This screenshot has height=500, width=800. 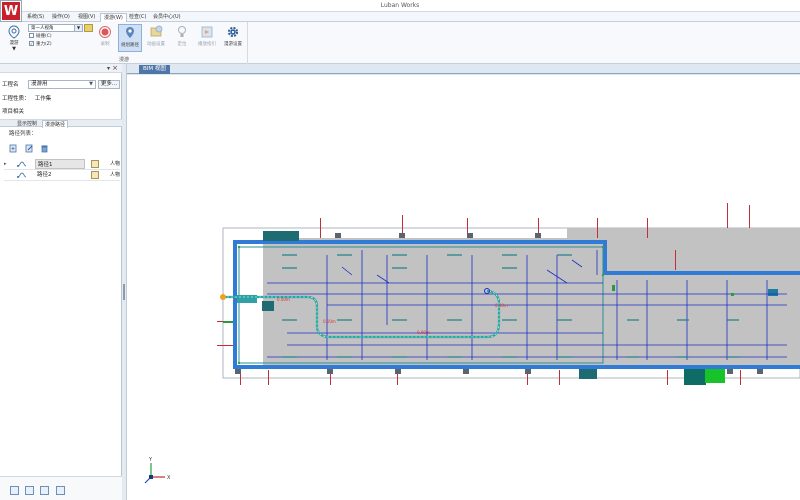 What do you see at coordinates (223, 297) in the screenshot?
I see `path-start-marker` at bounding box center [223, 297].